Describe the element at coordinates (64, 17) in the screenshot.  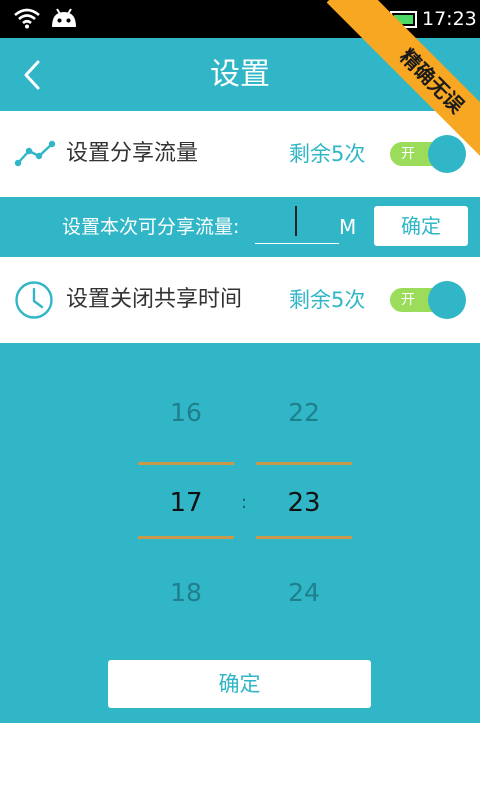
I see `android-icon` at that location.